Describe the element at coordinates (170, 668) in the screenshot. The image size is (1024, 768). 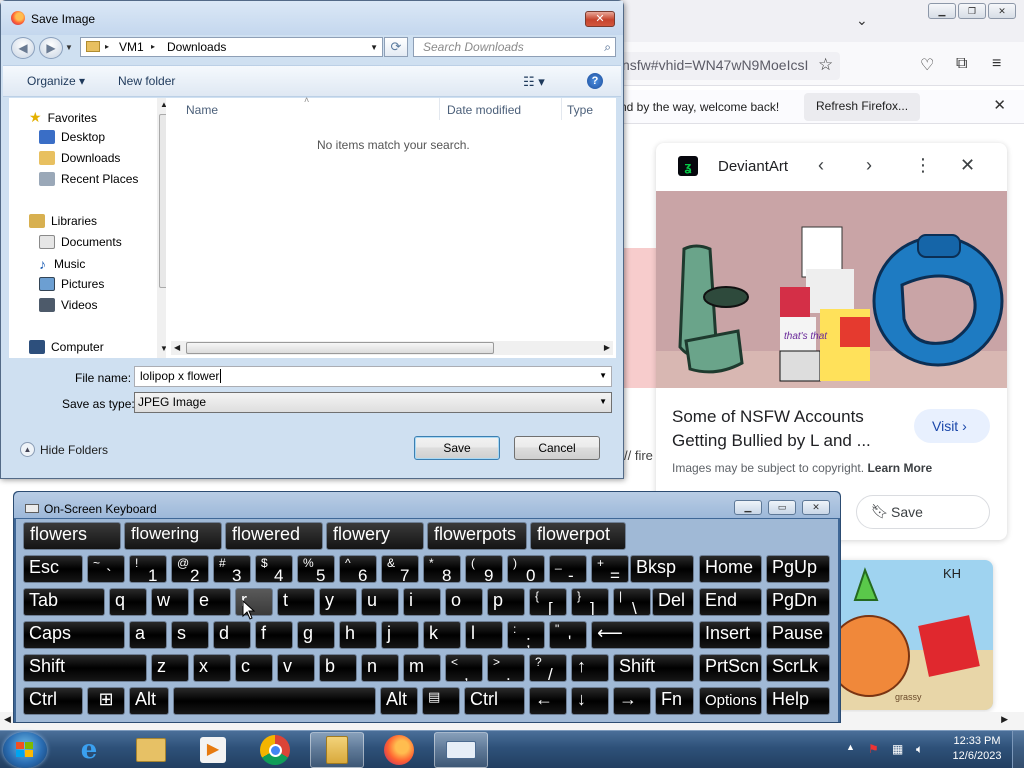
I see `key-z: z` at that location.